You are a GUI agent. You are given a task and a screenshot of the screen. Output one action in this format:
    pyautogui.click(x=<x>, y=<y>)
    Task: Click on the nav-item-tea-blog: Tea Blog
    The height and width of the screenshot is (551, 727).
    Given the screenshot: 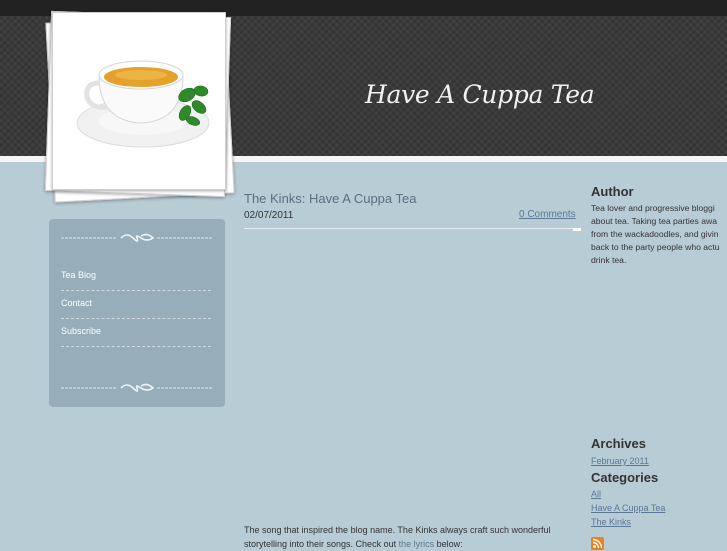 What is the action you would take?
    pyautogui.click(x=136, y=277)
    